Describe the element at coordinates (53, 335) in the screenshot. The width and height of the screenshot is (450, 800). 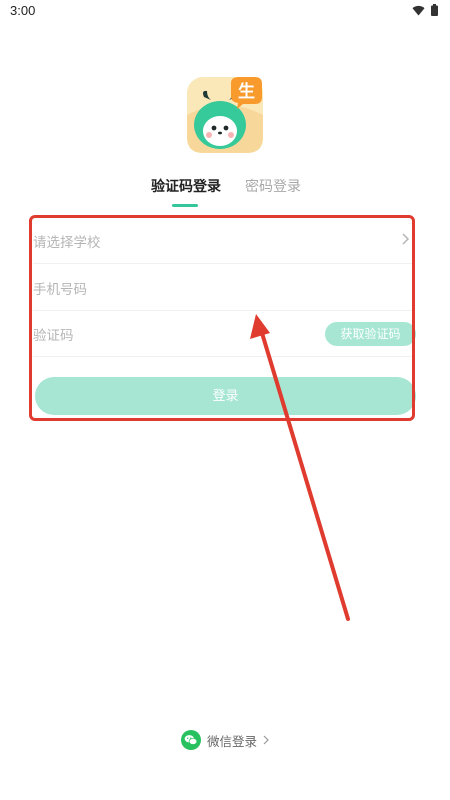
I see `code-input-placeholder: 验证码` at that location.